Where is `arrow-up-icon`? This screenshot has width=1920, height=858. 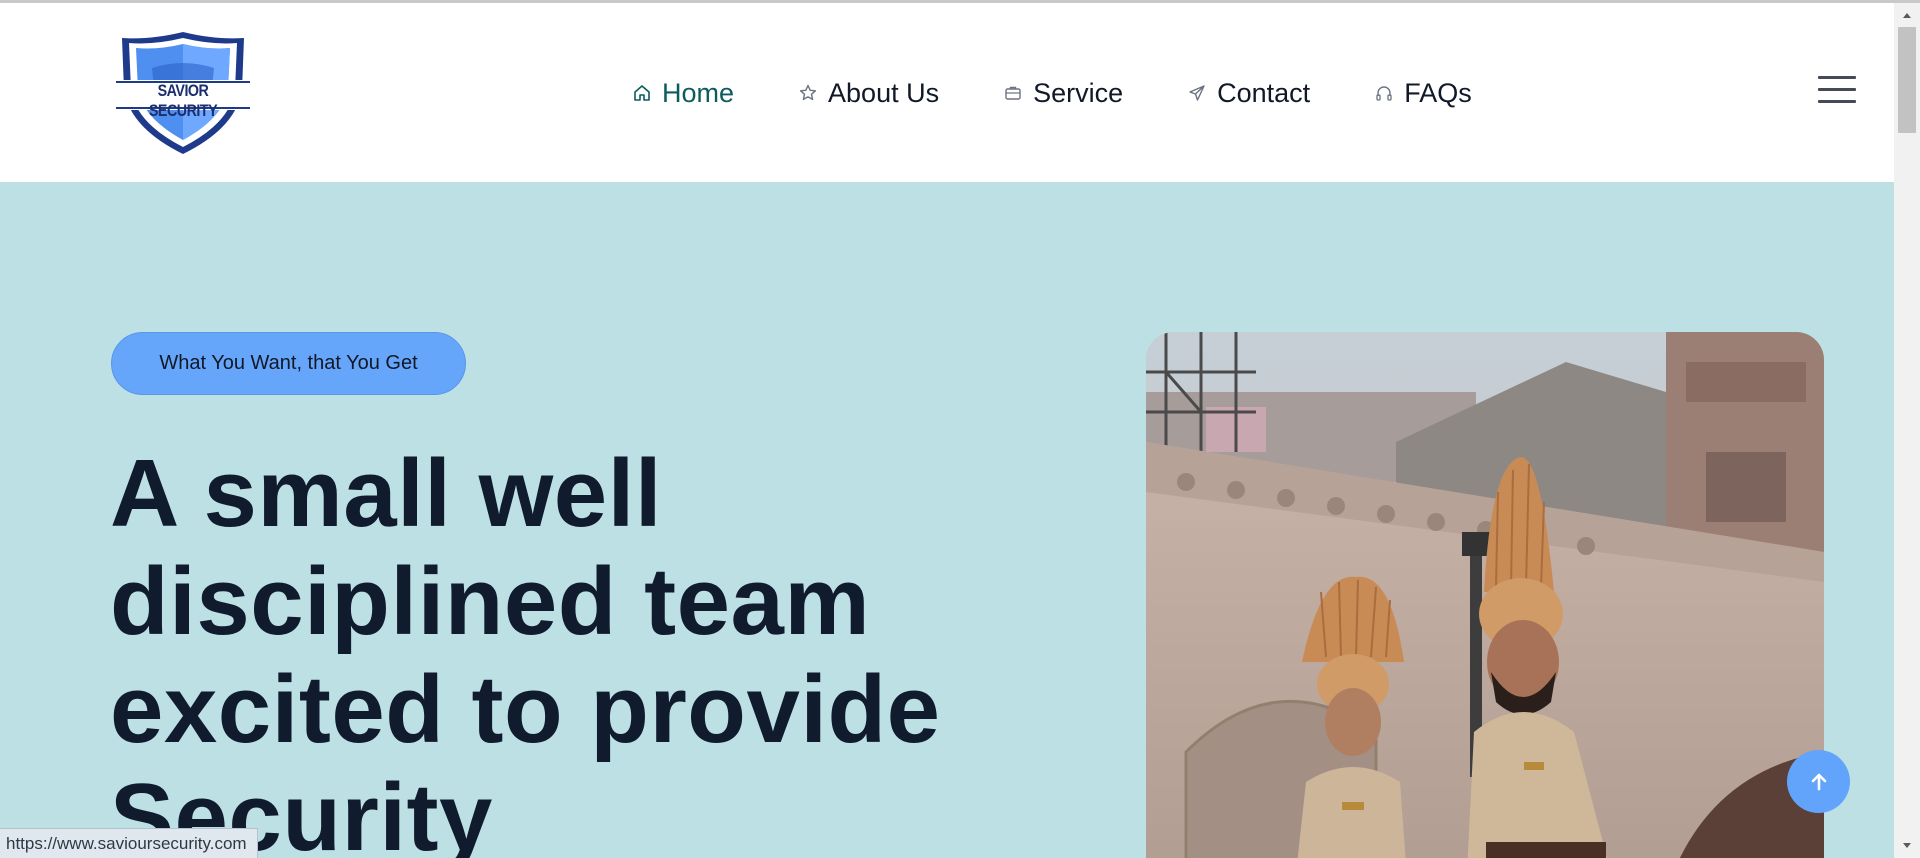
arrow-up-icon is located at coordinates (1818, 781).